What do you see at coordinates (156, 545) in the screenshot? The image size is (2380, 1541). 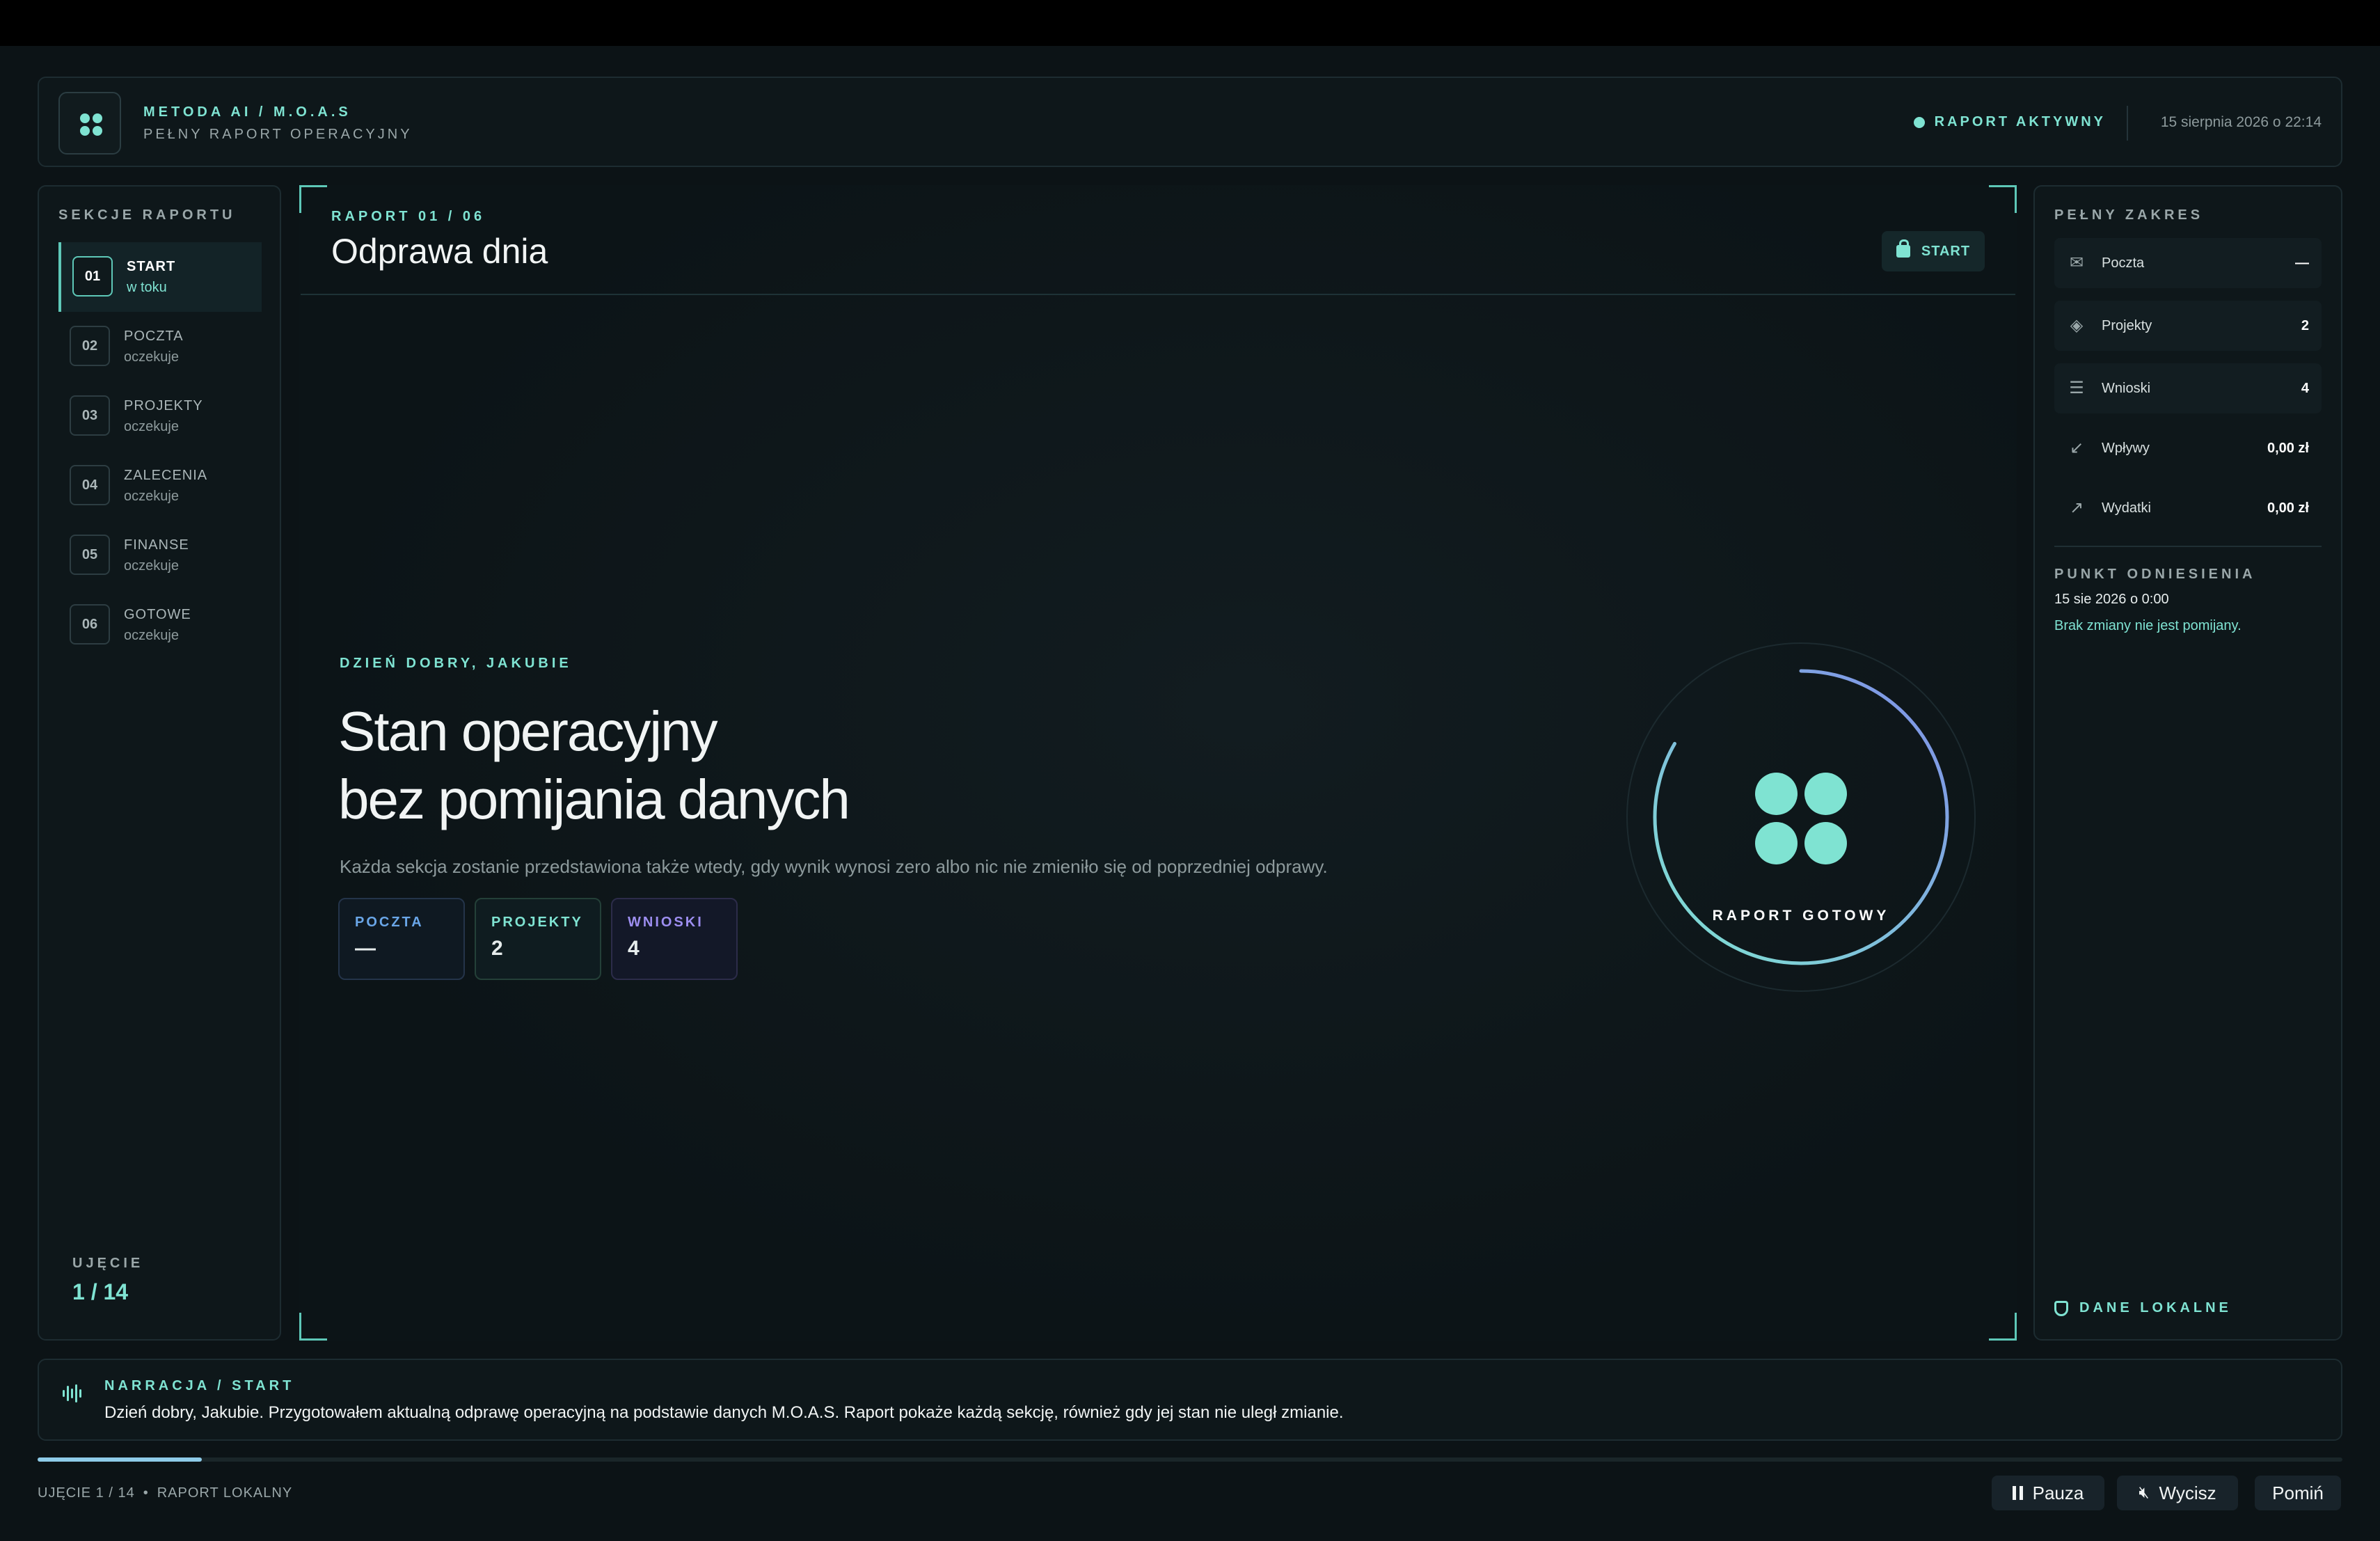 I see `sidebar-item-label: FINANSE` at bounding box center [156, 545].